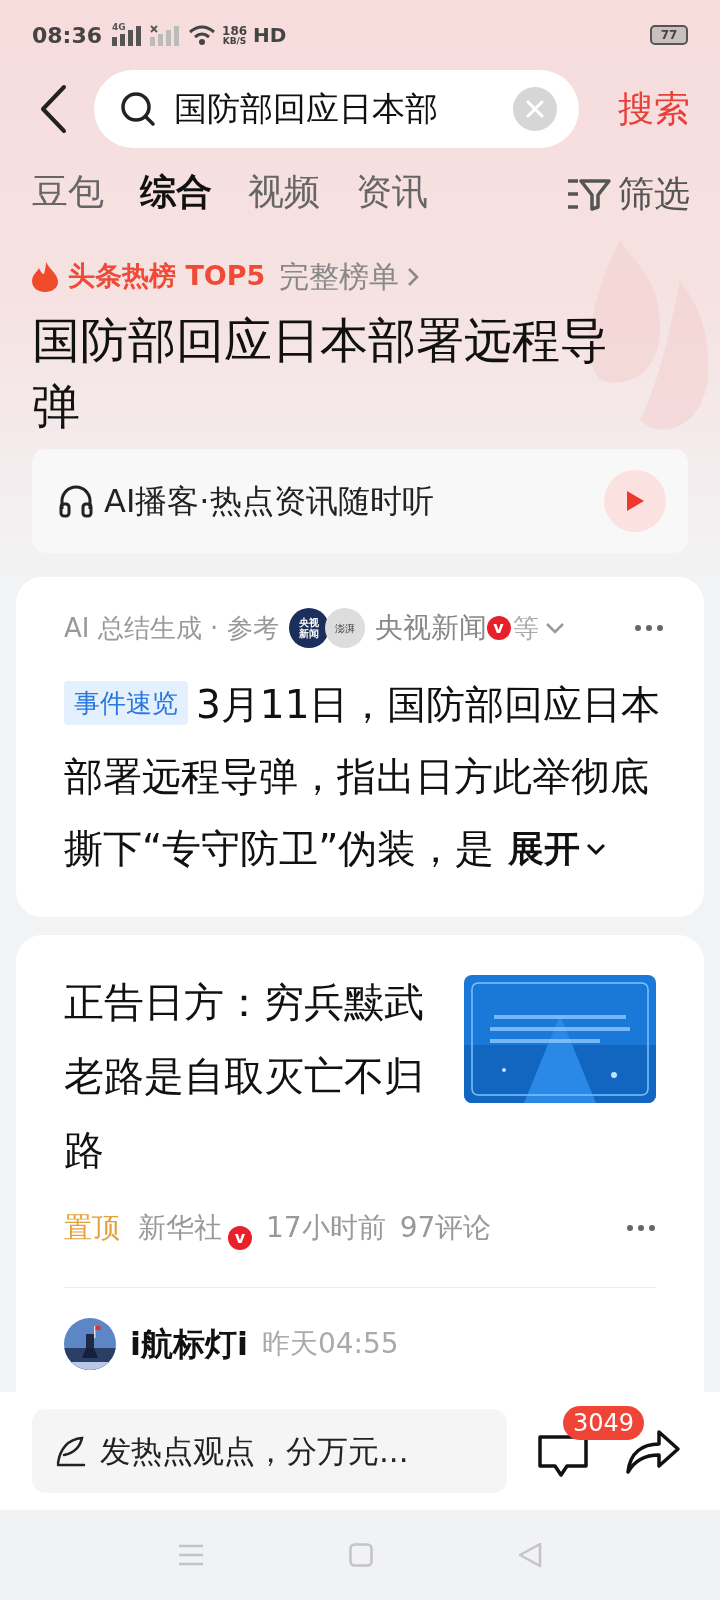 This screenshot has width=720, height=1600. I want to click on summary-paragraph: 事件速览 3月11日，国防部回应日本部署远程导弹，指出日方此举彻底撕下“专守防卫”伪装，是 展开, so click(364, 777).